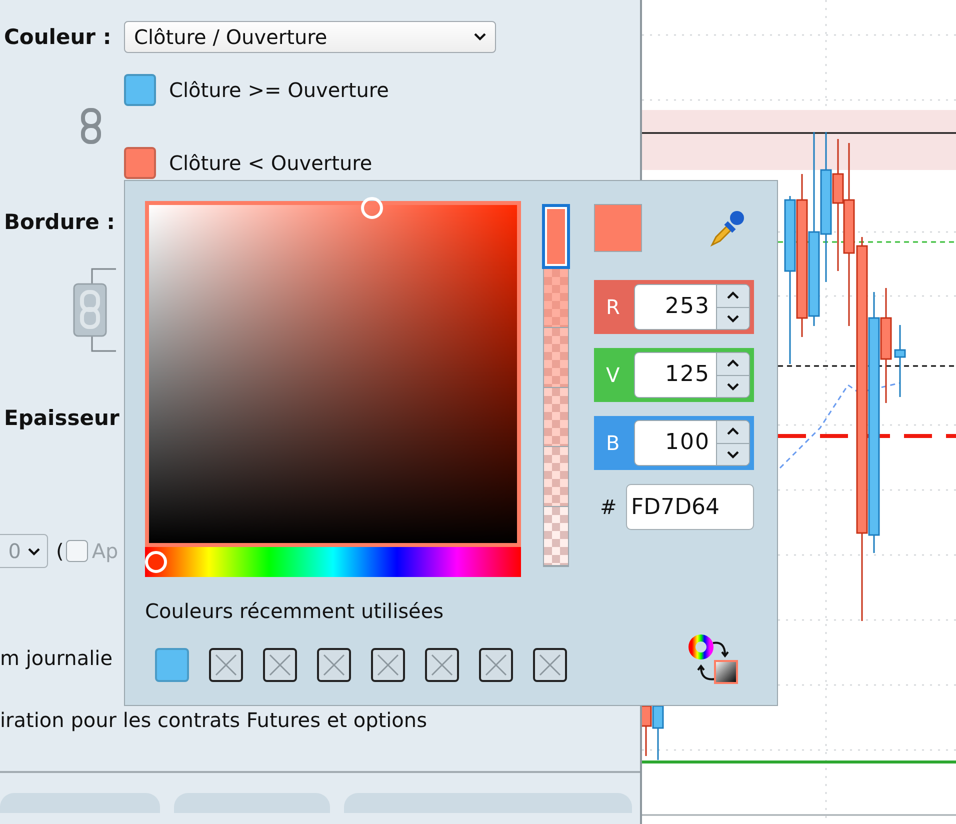 The height and width of the screenshot is (824, 956). What do you see at coordinates (608, 507) in the screenshot?
I see `hex-label: #` at bounding box center [608, 507].